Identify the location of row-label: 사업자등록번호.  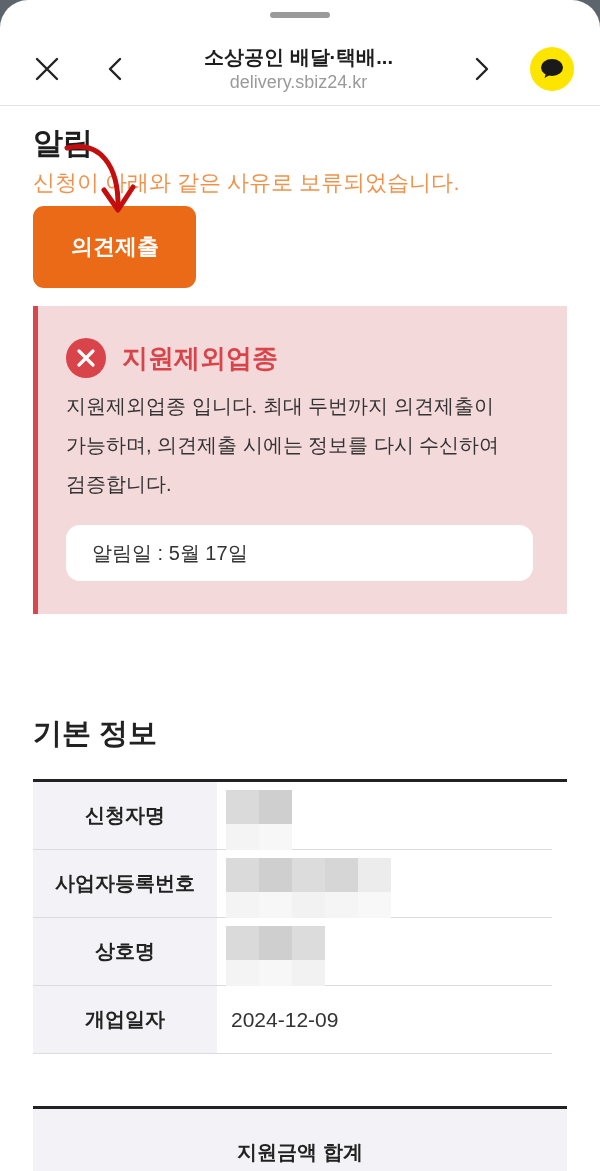
(125, 883).